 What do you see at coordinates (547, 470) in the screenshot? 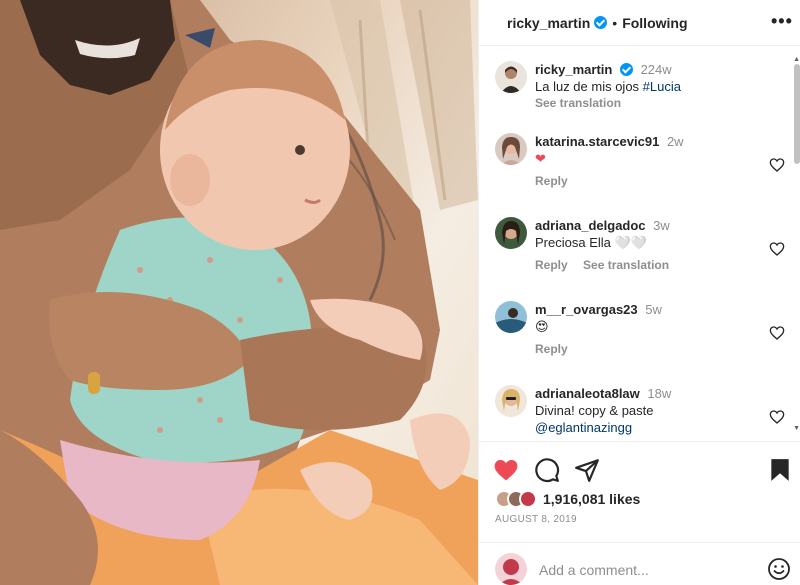
I see `comment-bubble-icon` at bounding box center [547, 470].